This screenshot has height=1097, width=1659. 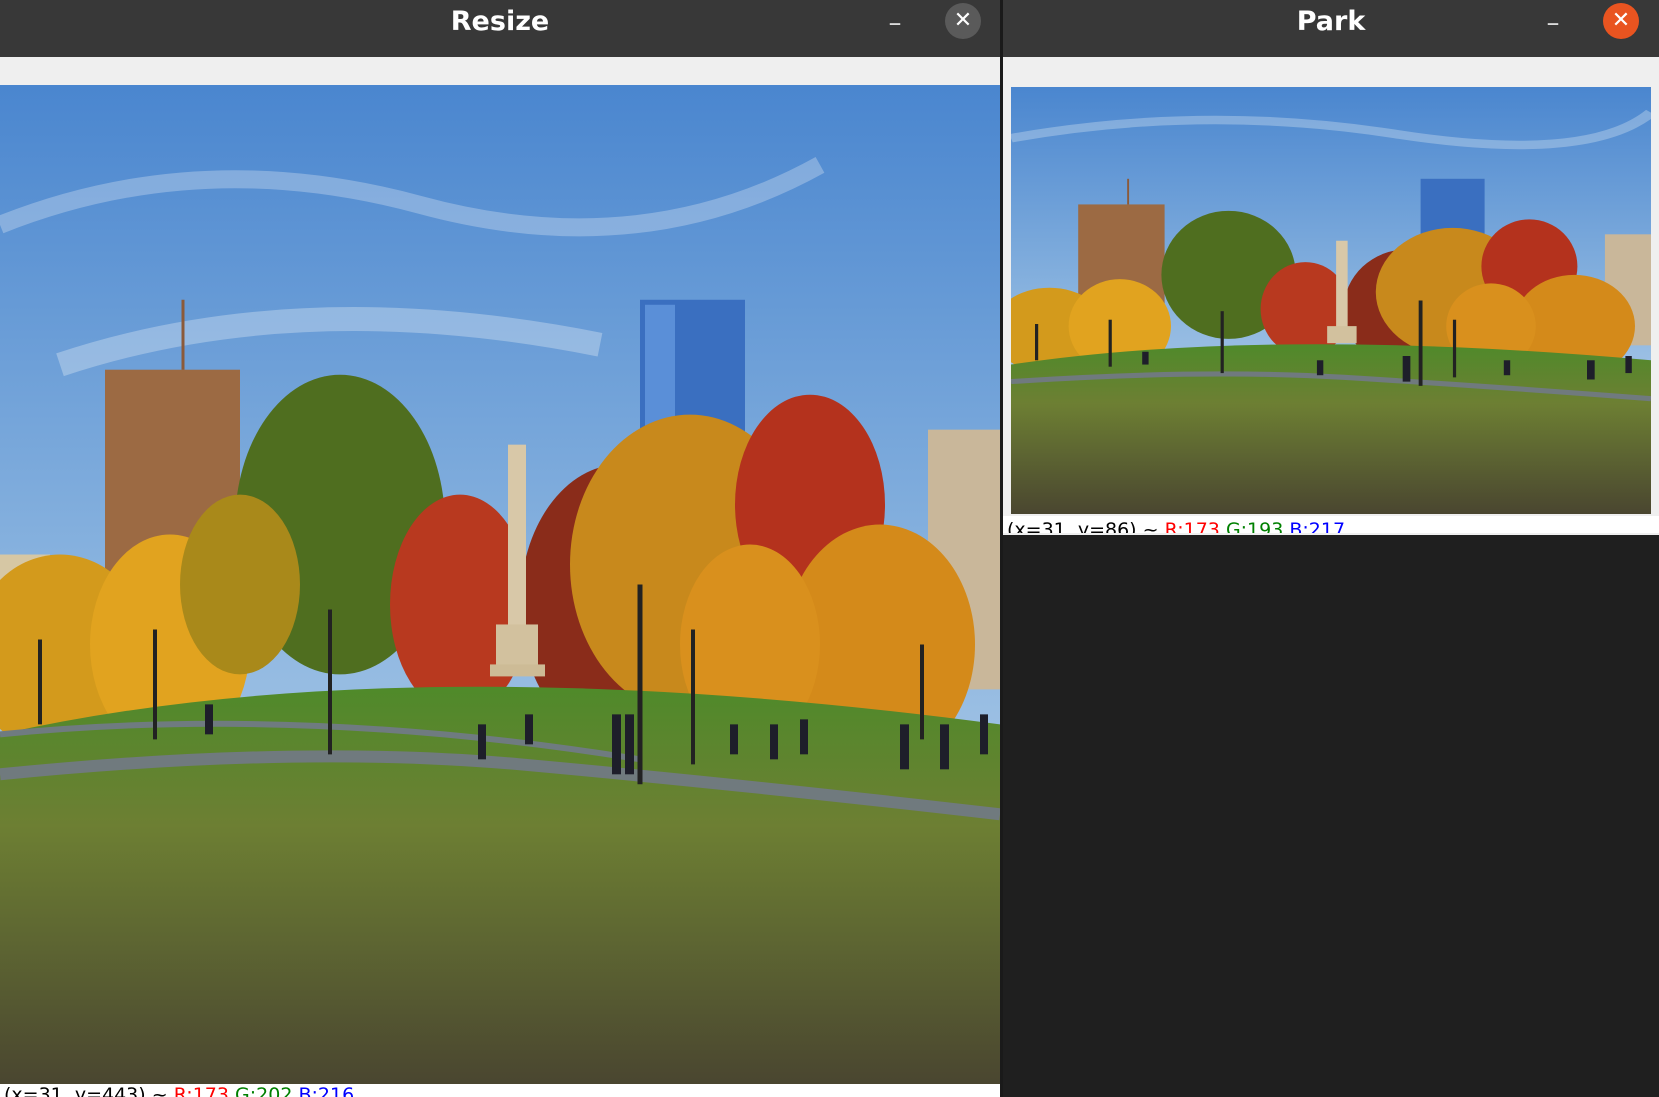 What do you see at coordinates (1331, 28) in the screenshot?
I see `park-titlebar: Park – ✕` at bounding box center [1331, 28].